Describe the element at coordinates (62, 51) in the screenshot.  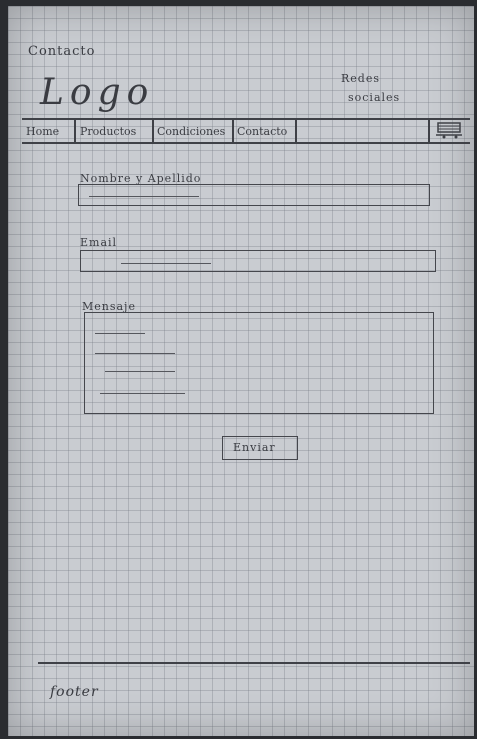
I see `page-header-label: Contacto` at that location.